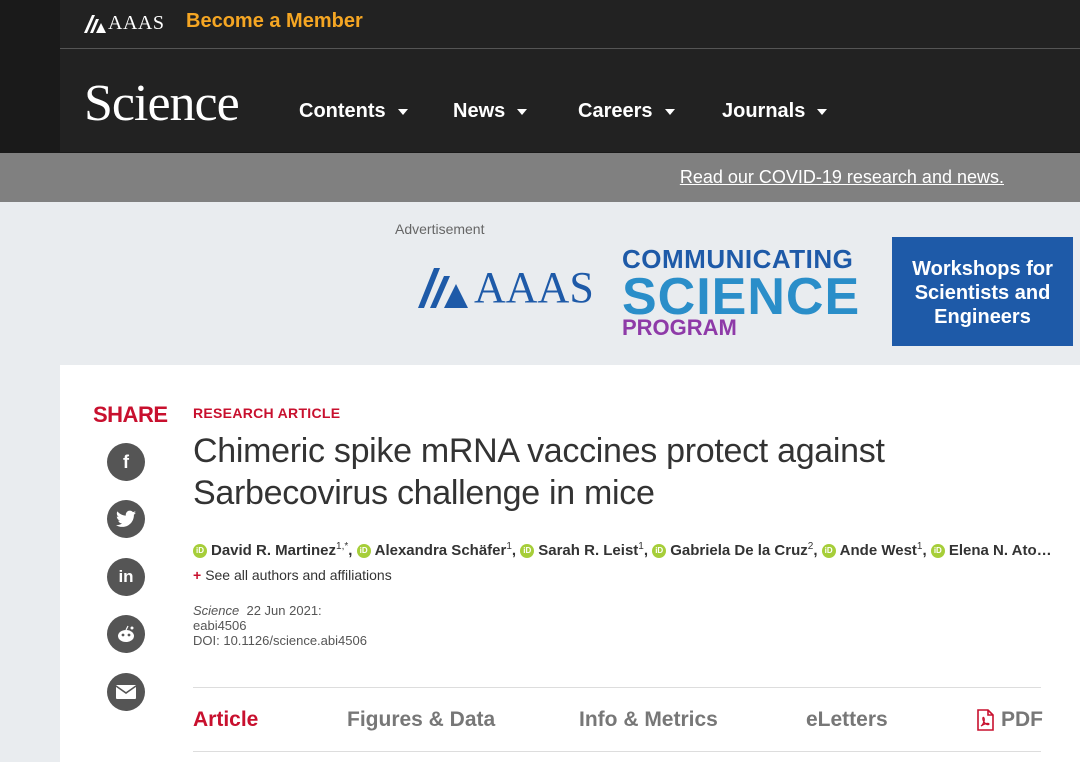 The width and height of the screenshot is (1080, 762). I want to click on author-item: iD David R. Martinez1,*, so click(271, 550).